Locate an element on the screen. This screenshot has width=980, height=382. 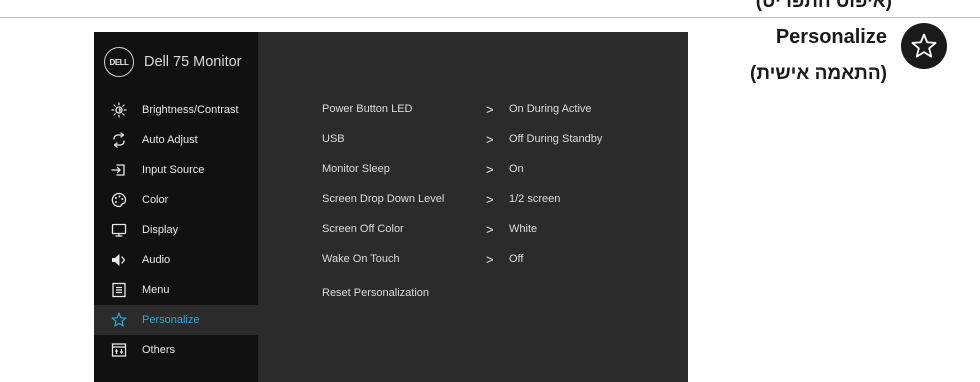
menu-icon is located at coordinates (119, 290).